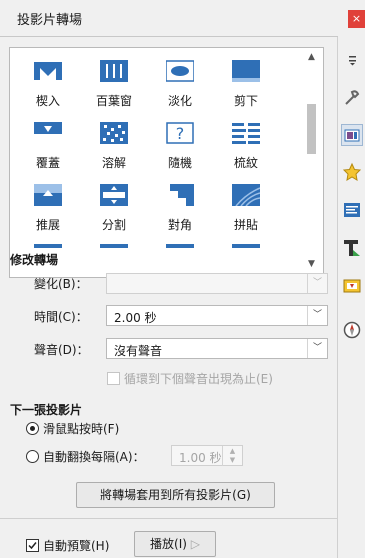 The height and width of the screenshot is (558, 365). What do you see at coordinates (246, 71) in the screenshot?
I see `cut-icon` at bounding box center [246, 71].